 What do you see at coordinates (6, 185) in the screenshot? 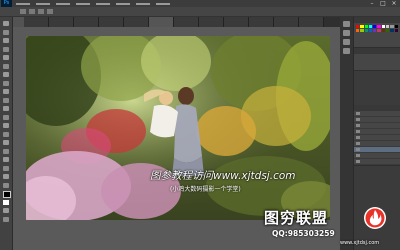
I see `zoom-tool-icon` at bounding box center [6, 185].